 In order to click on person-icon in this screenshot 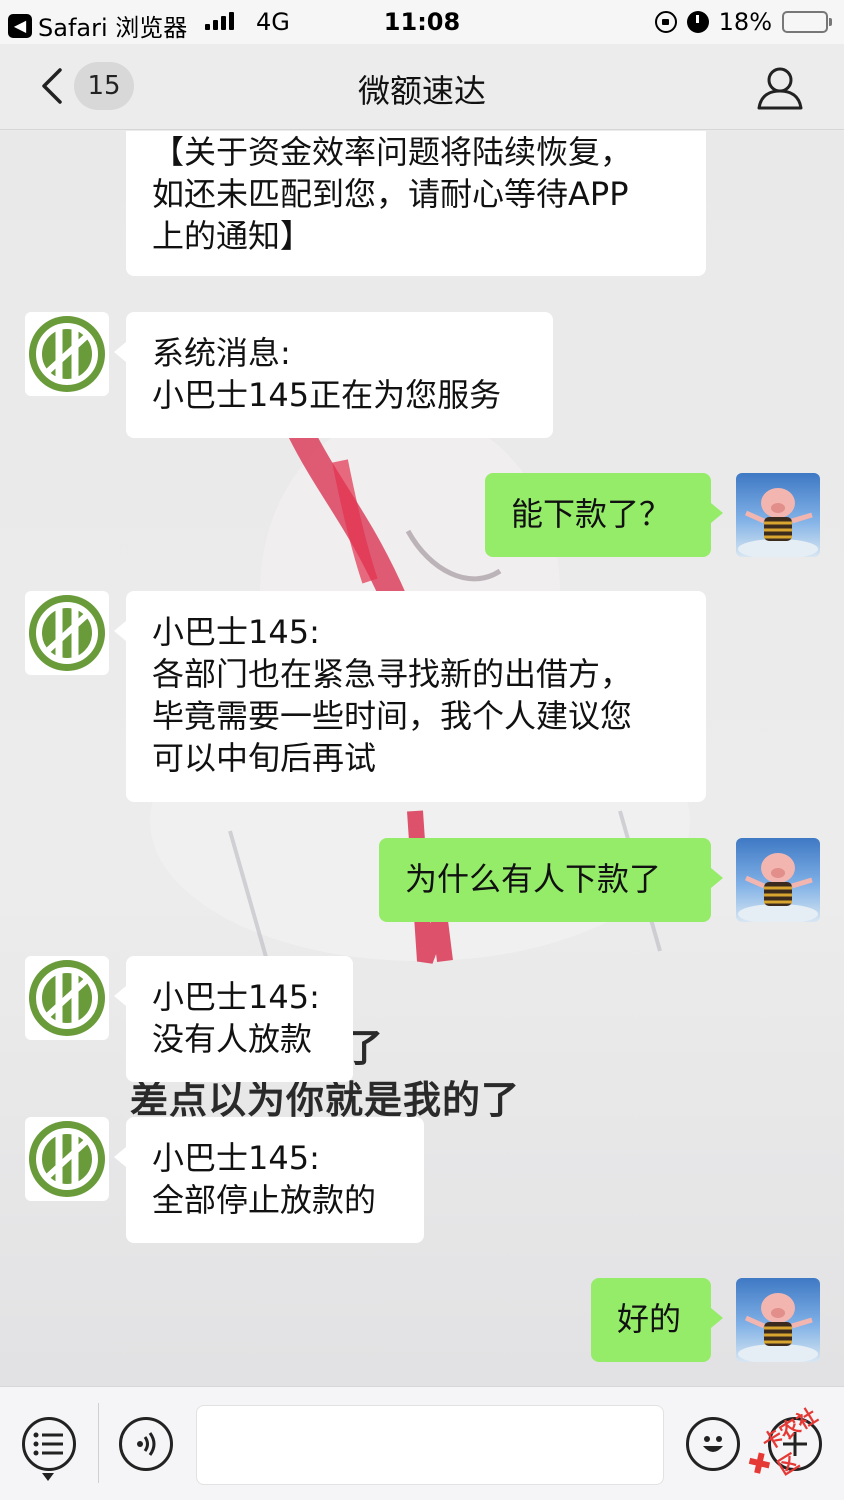, I will do `click(780, 88)`.